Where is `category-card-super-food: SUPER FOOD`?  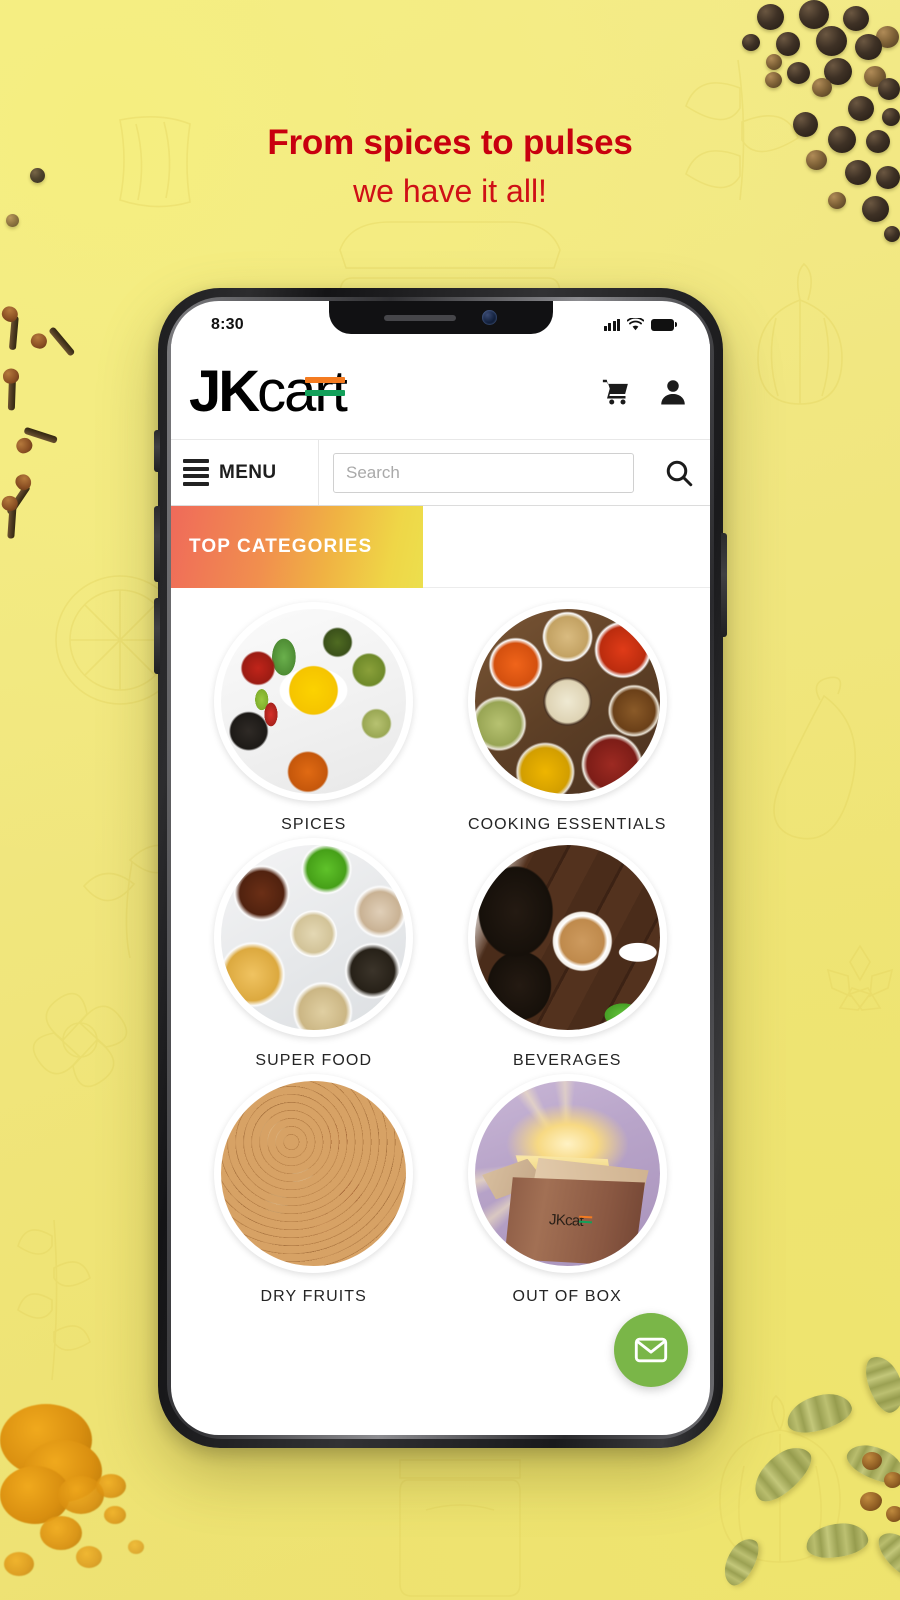
category-card-super-food: SUPER FOOD is located at coordinates (314, 954).